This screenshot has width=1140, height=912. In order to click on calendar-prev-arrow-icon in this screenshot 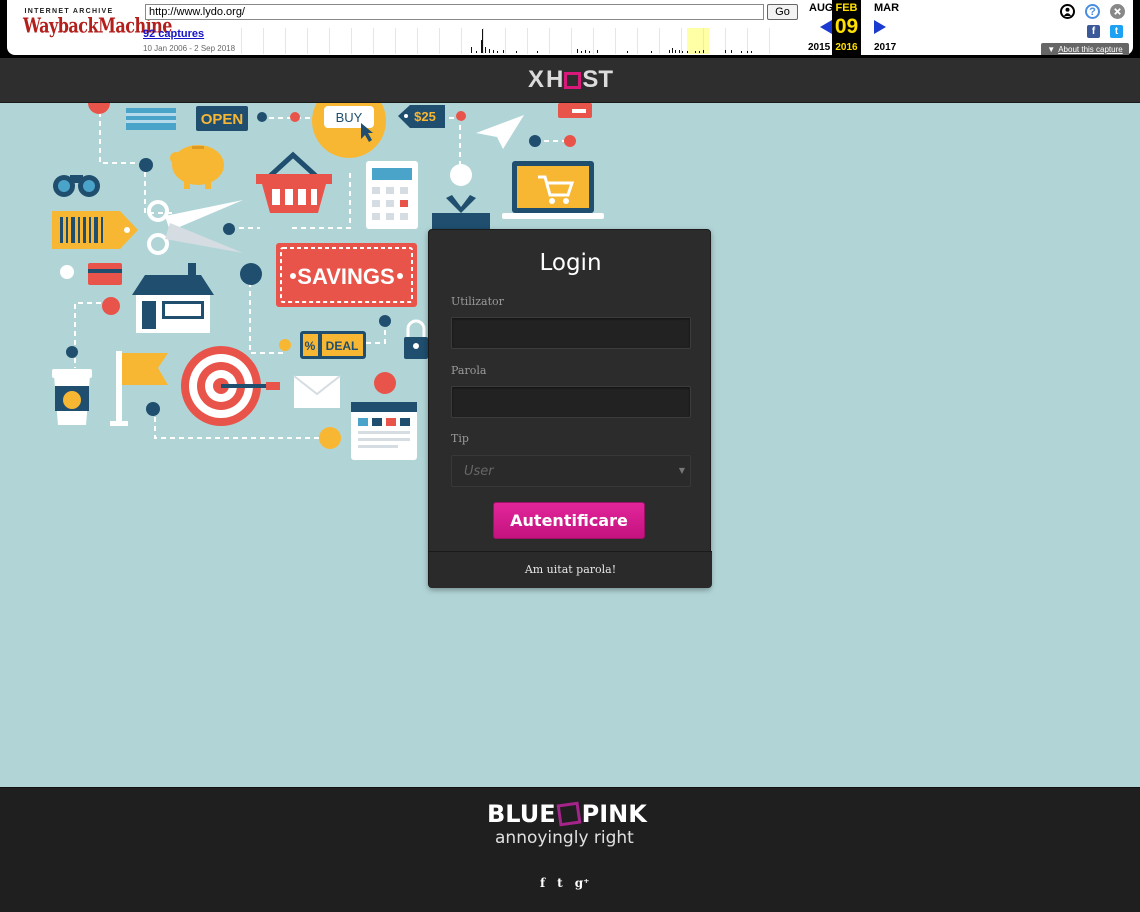, I will do `click(826, 27)`.